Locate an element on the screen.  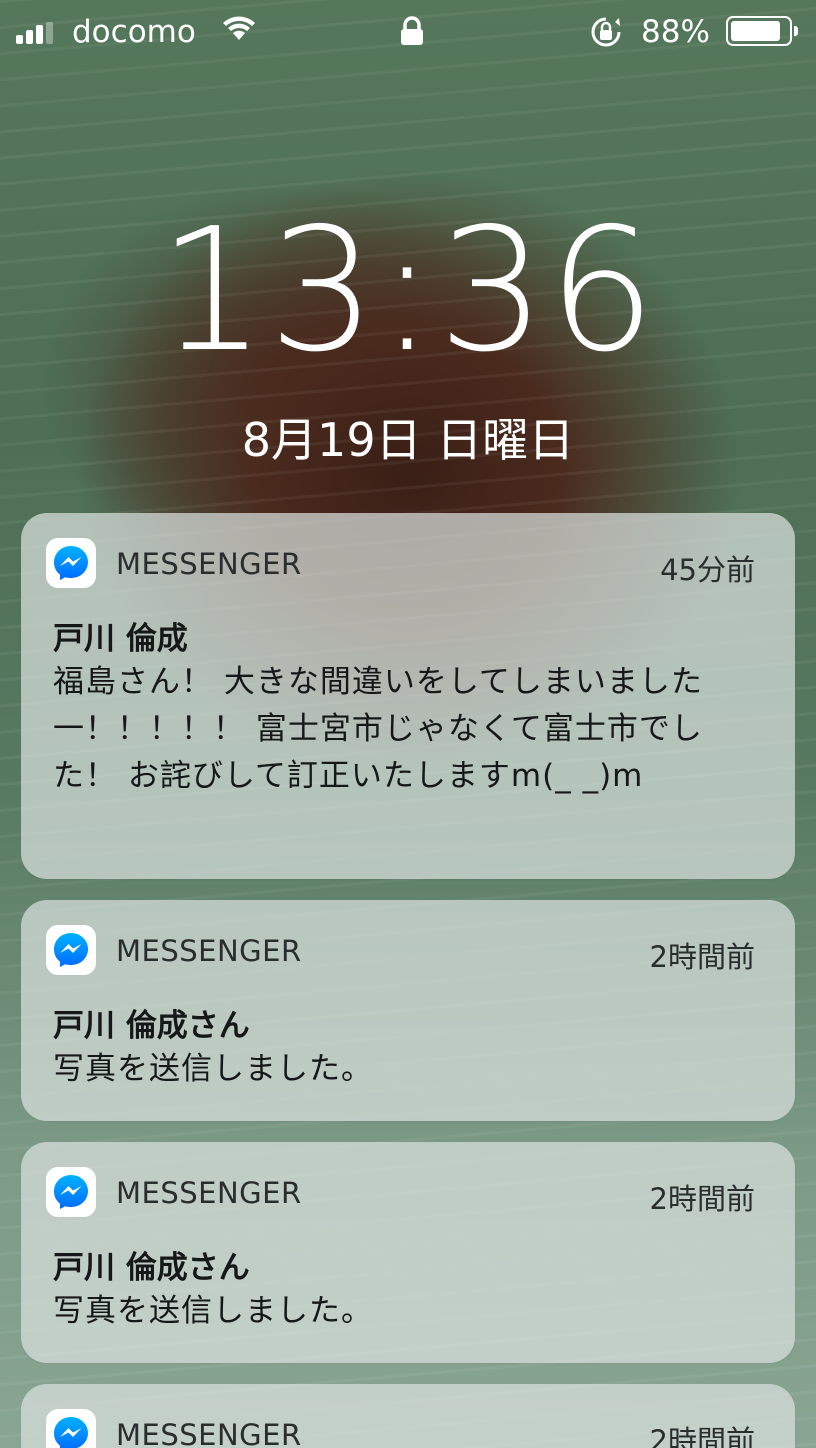
notification-sender: 戸川 倫成 is located at coordinates (120, 639).